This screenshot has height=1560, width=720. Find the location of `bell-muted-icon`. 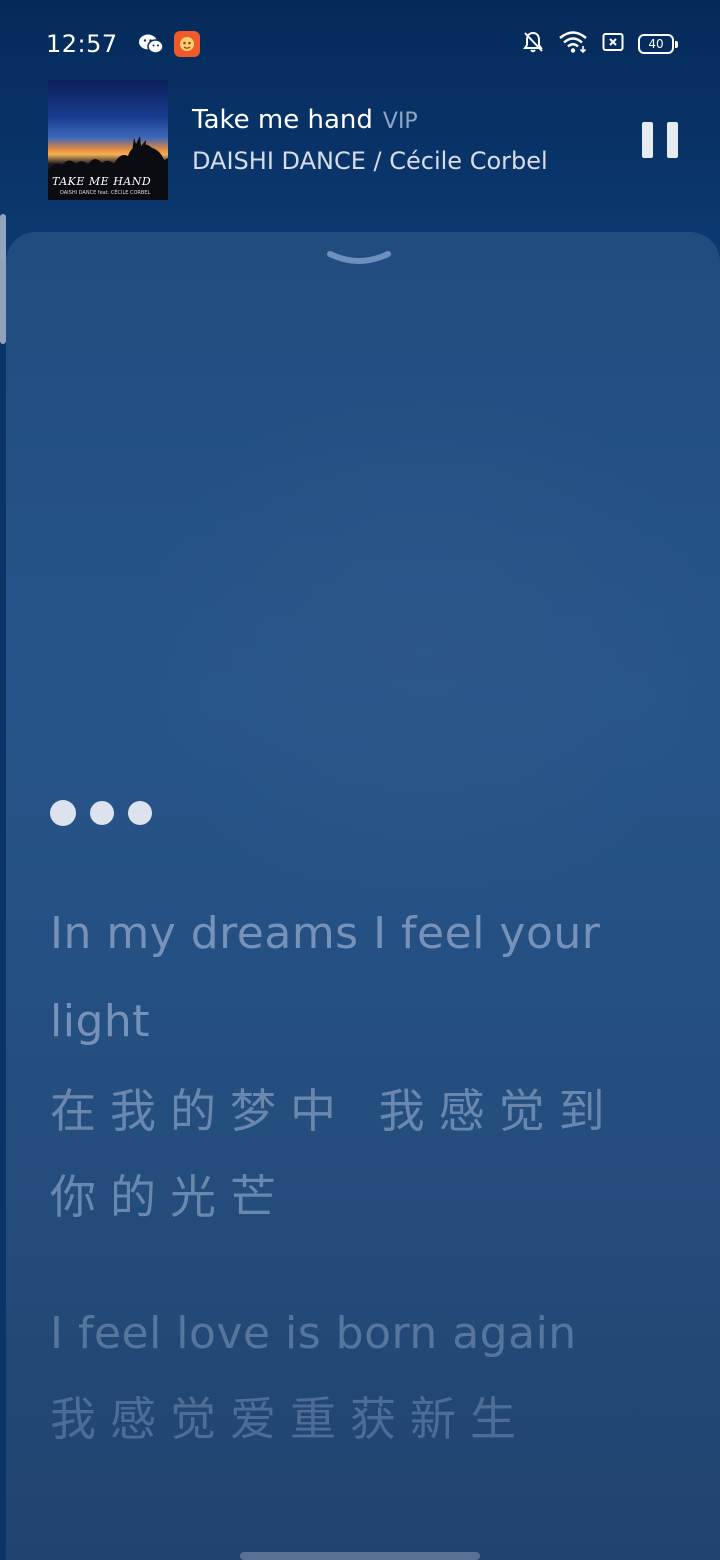

bell-muted-icon is located at coordinates (533, 44).